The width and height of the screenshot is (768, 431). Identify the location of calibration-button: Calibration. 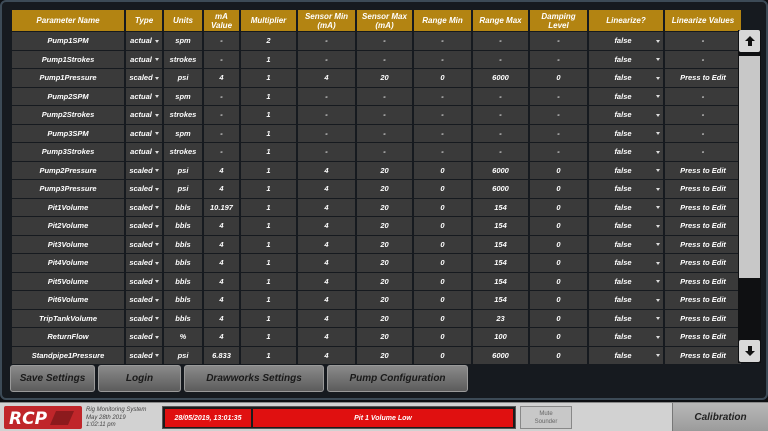
(720, 417).